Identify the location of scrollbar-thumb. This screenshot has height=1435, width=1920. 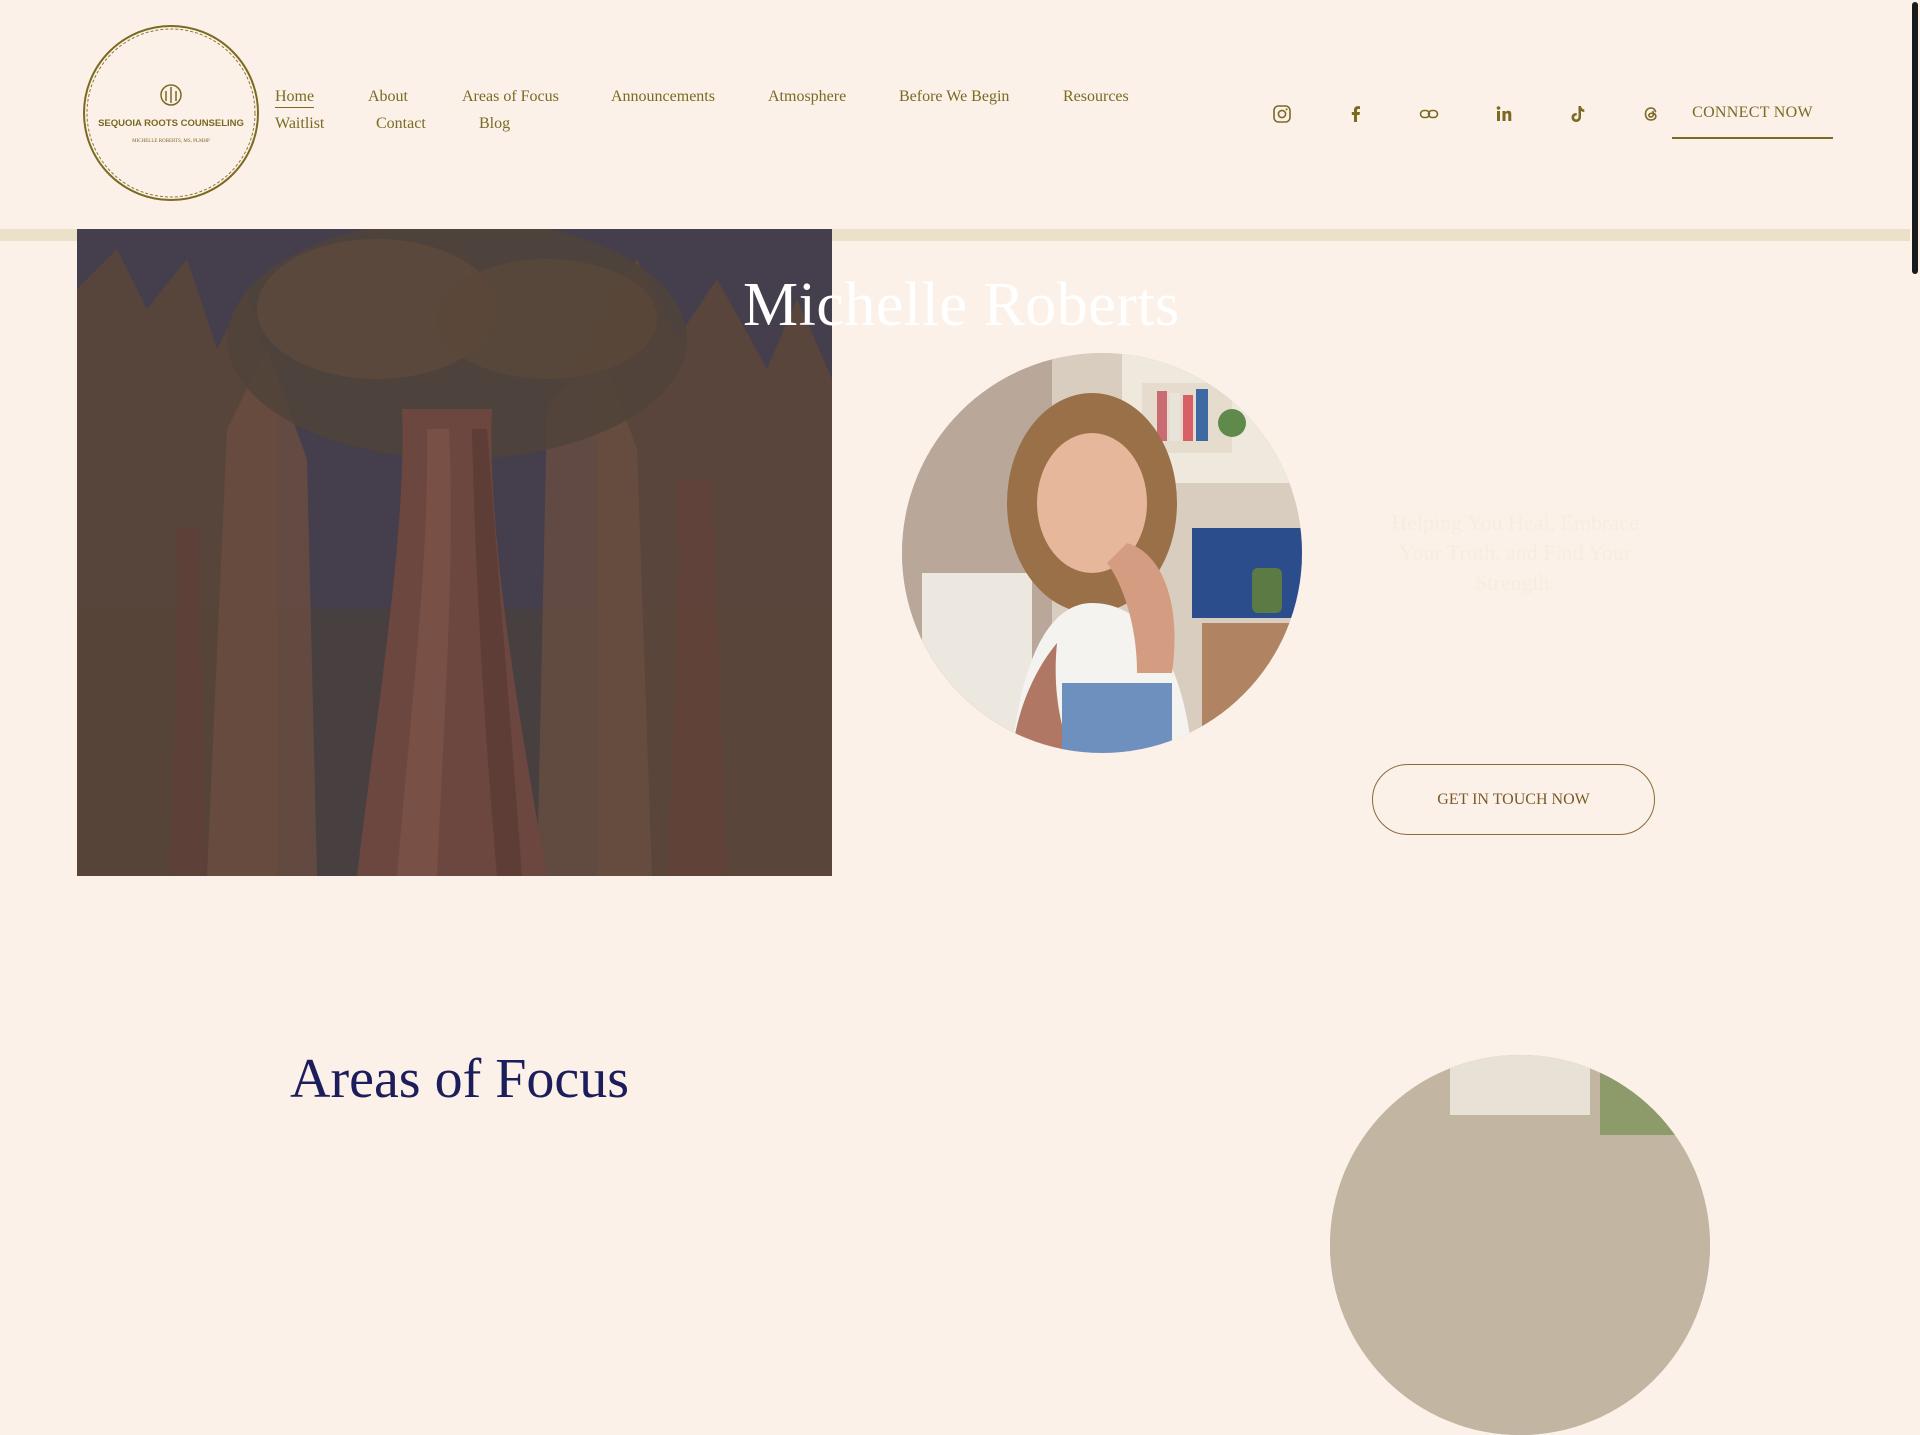
(1915, 138).